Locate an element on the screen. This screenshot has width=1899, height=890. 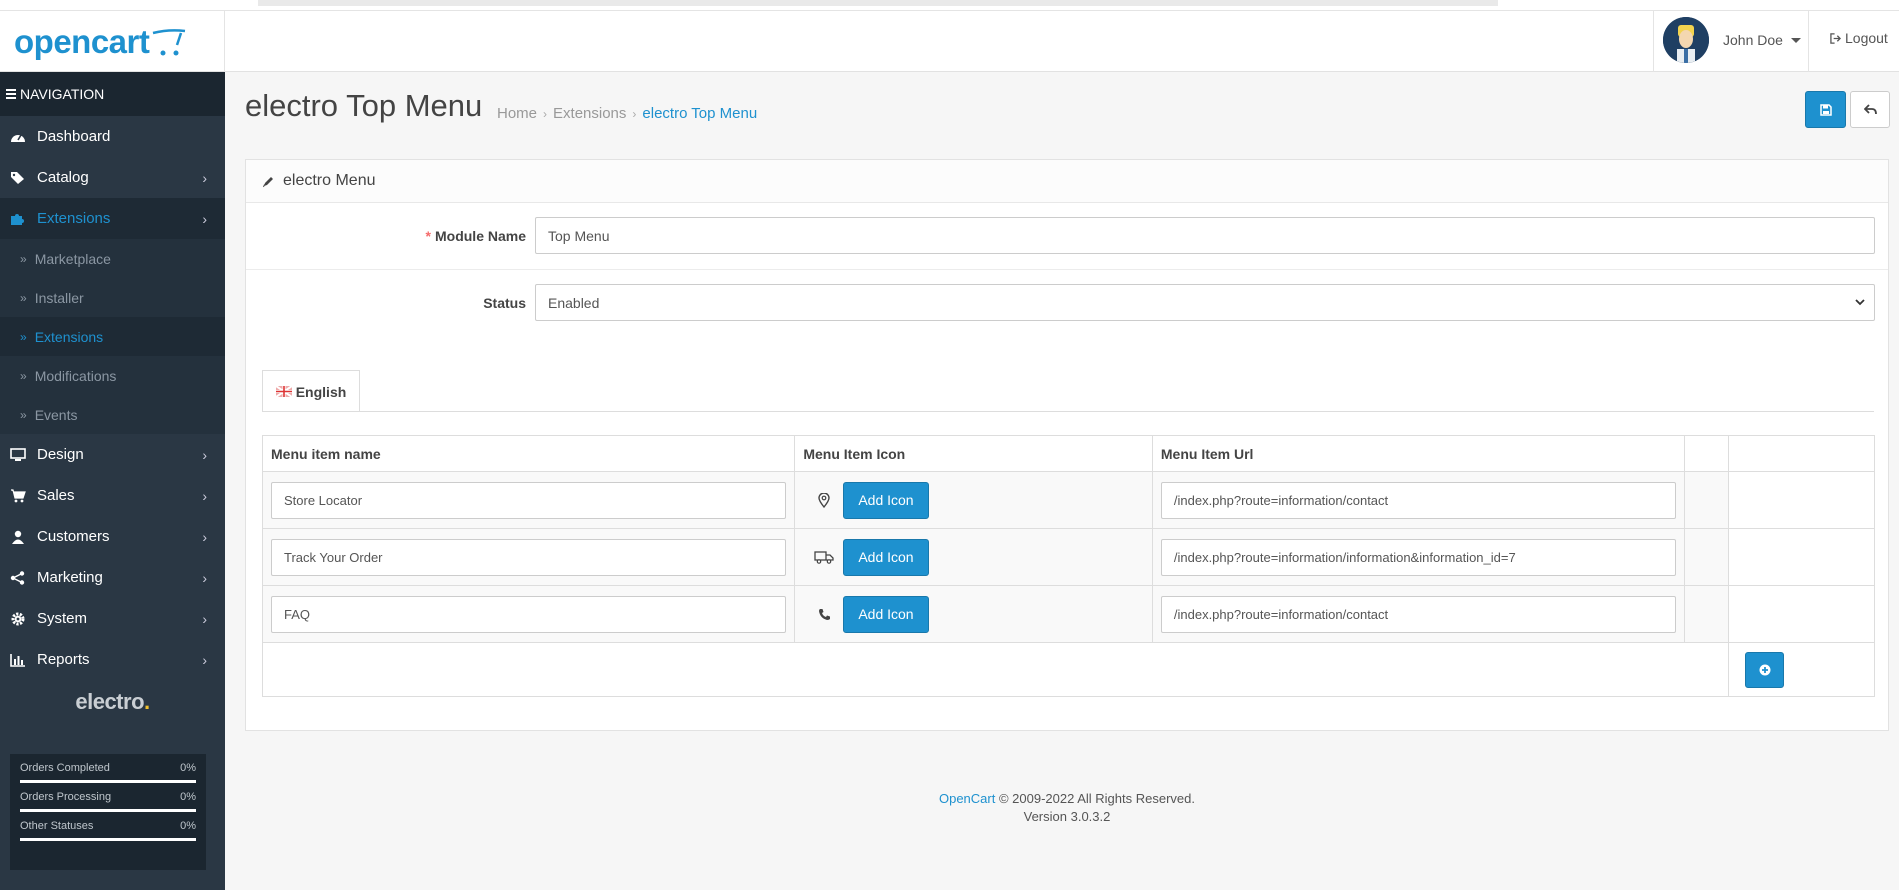
sidebar-item-sales: Sales › is located at coordinates (112, 495).